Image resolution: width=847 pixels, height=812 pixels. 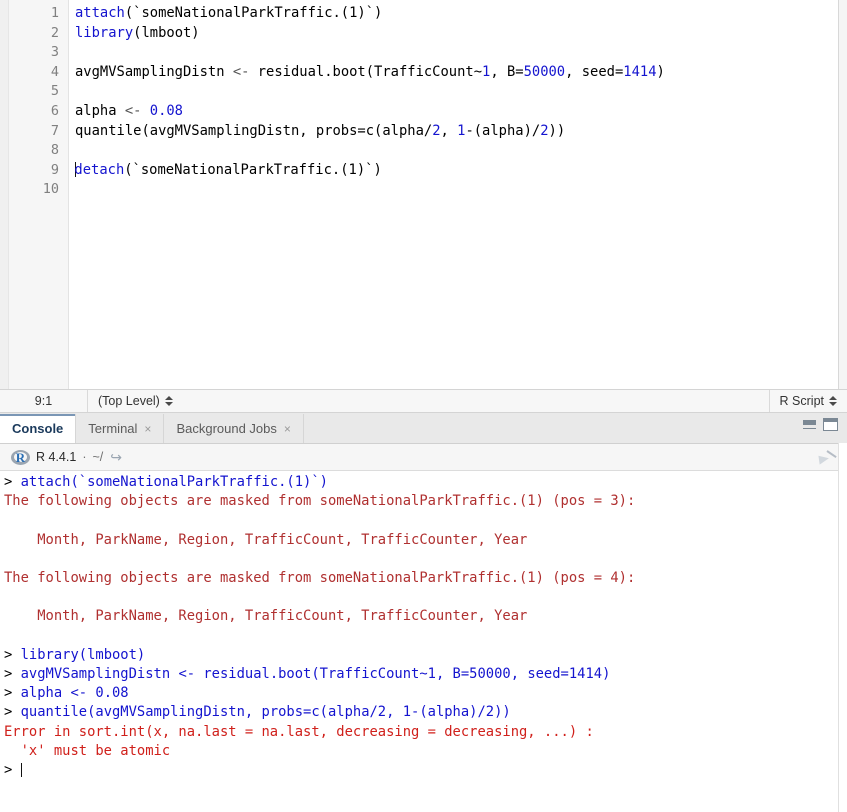 I want to click on line-number: 1, so click(x=54, y=13).